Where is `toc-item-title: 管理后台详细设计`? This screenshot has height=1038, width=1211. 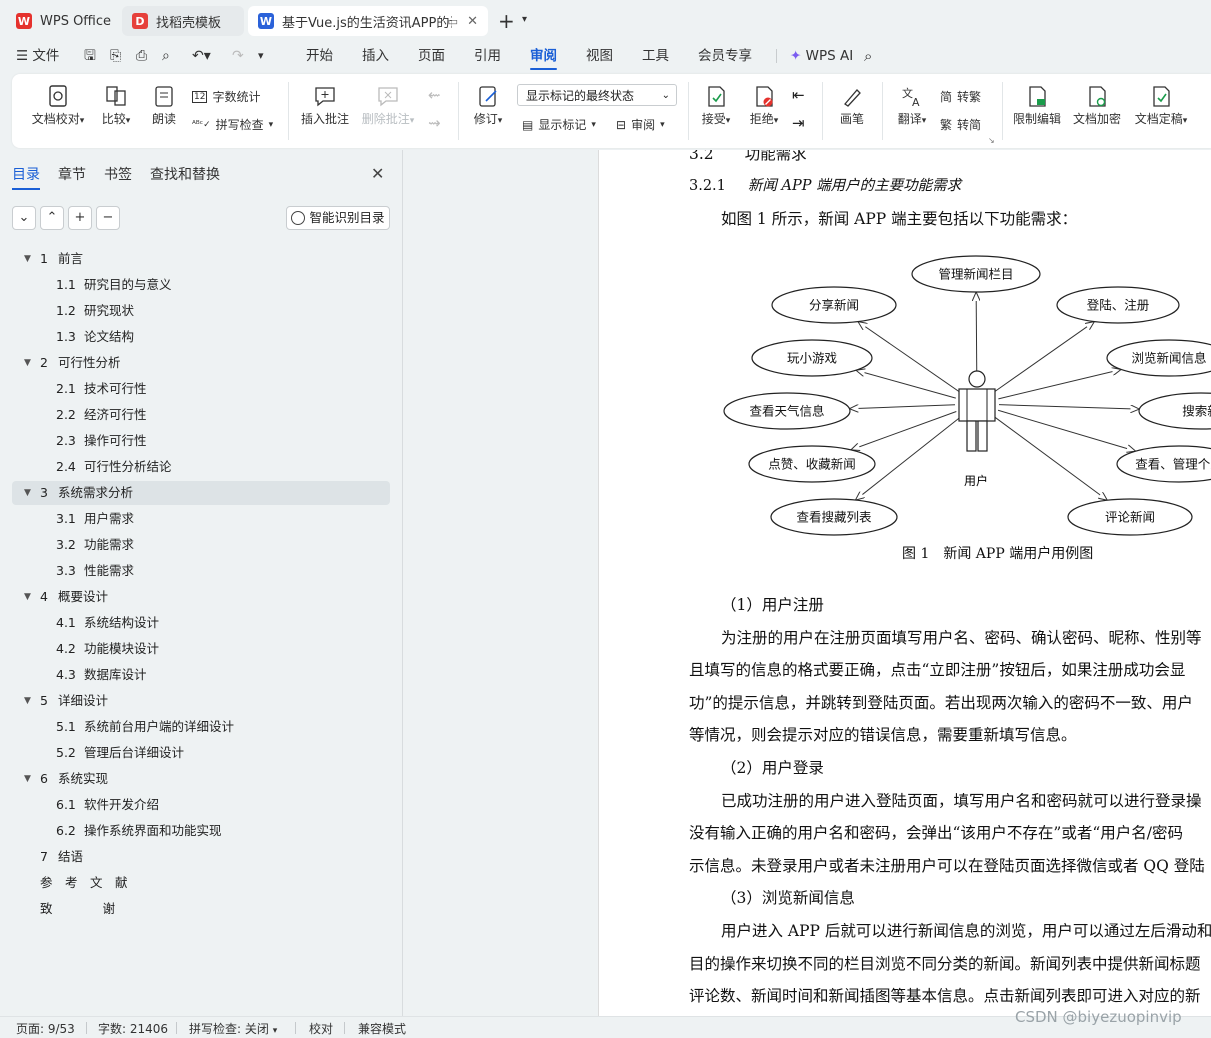
toc-item-title: 管理后台详细设计 is located at coordinates (134, 752).